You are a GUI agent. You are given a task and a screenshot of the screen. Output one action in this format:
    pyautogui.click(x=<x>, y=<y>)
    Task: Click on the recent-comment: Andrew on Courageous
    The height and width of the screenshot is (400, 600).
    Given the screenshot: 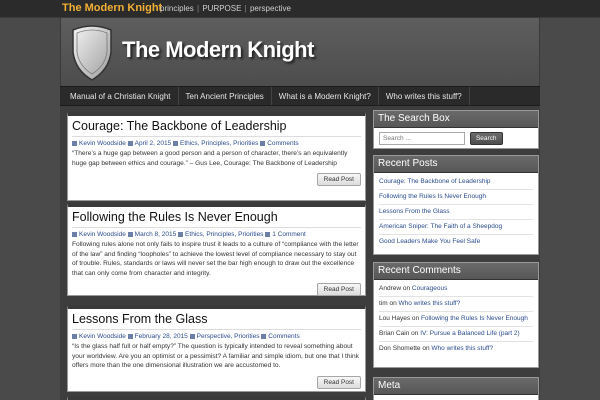 What is the action you would take?
    pyautogui.click(x=456, y=289)
    